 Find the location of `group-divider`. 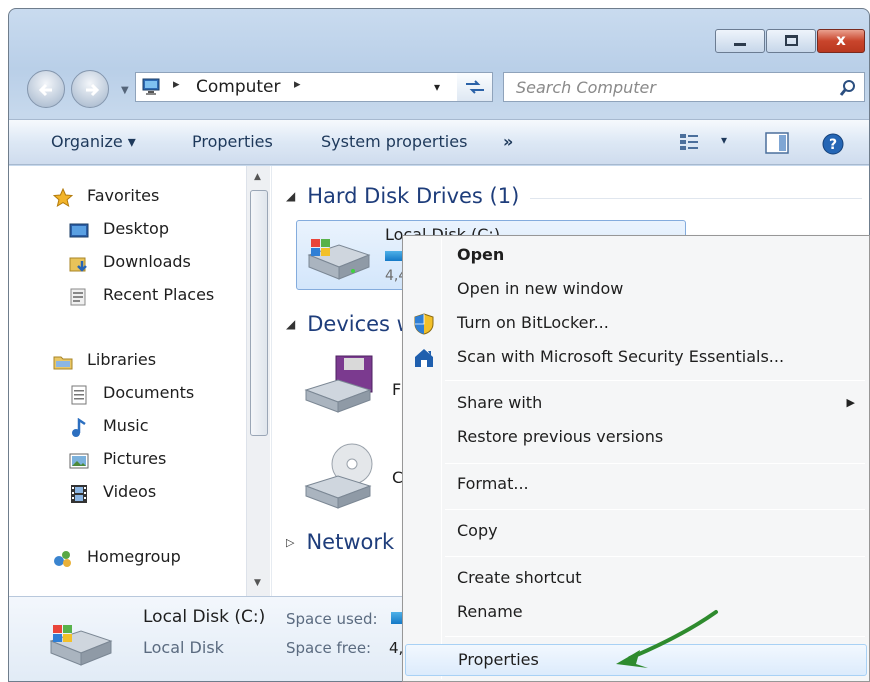

group-divider is located at coordinates (696, 198).